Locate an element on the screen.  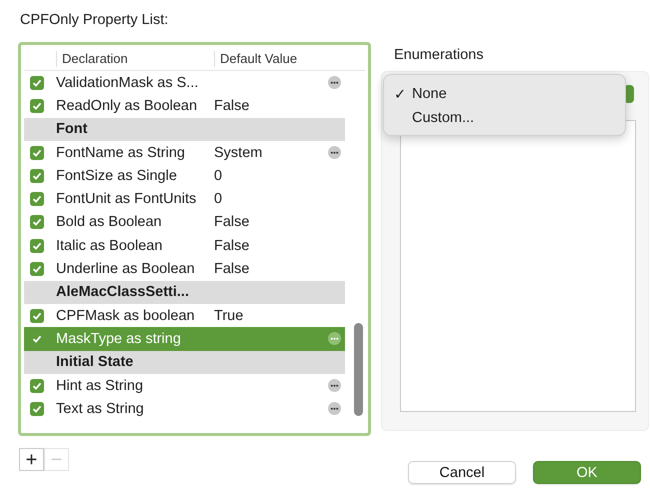
property-row: FontUnit as FontUnits 0 is located at coordinates (184, 199).